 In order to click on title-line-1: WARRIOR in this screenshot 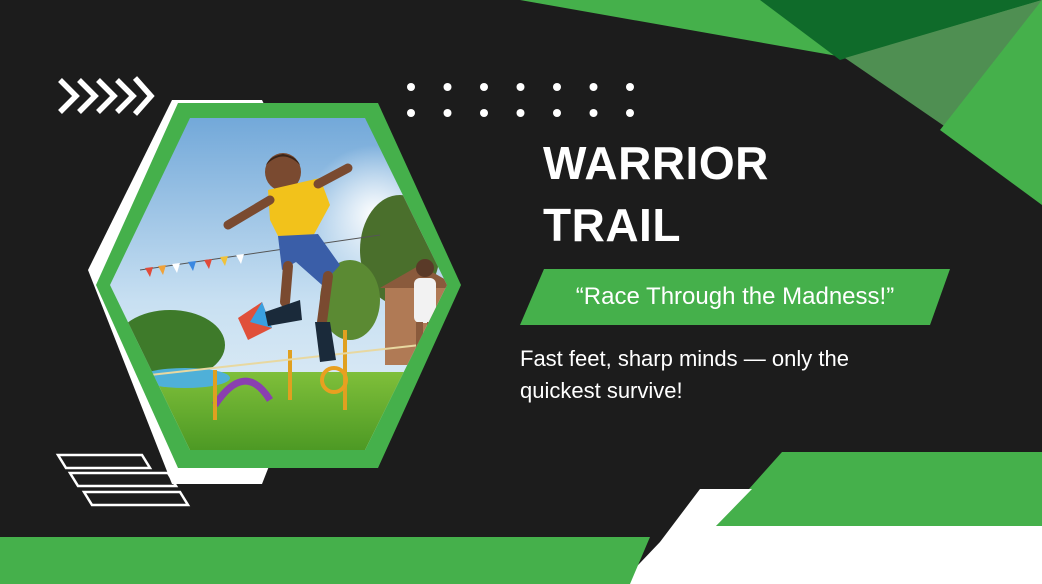, I will do `click(656, 163)`.